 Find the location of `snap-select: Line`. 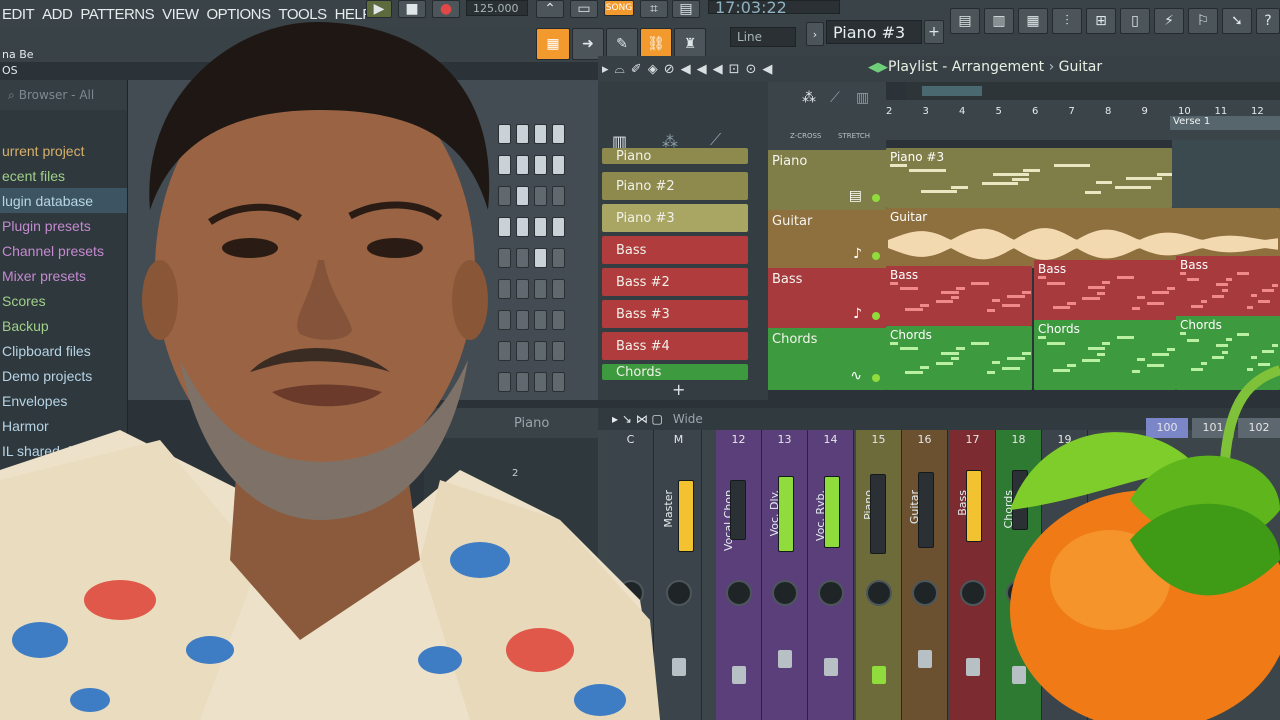

snap-select: Line is located at coordinates (763, 37).